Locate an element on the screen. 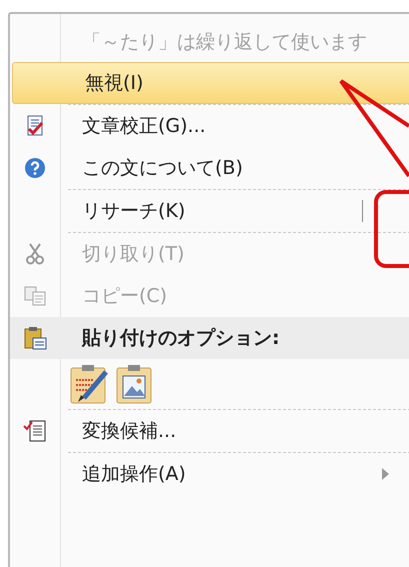 The height and width of the screenshot is (567, 409). picture-paste-button is located at coordinates (135, 384).